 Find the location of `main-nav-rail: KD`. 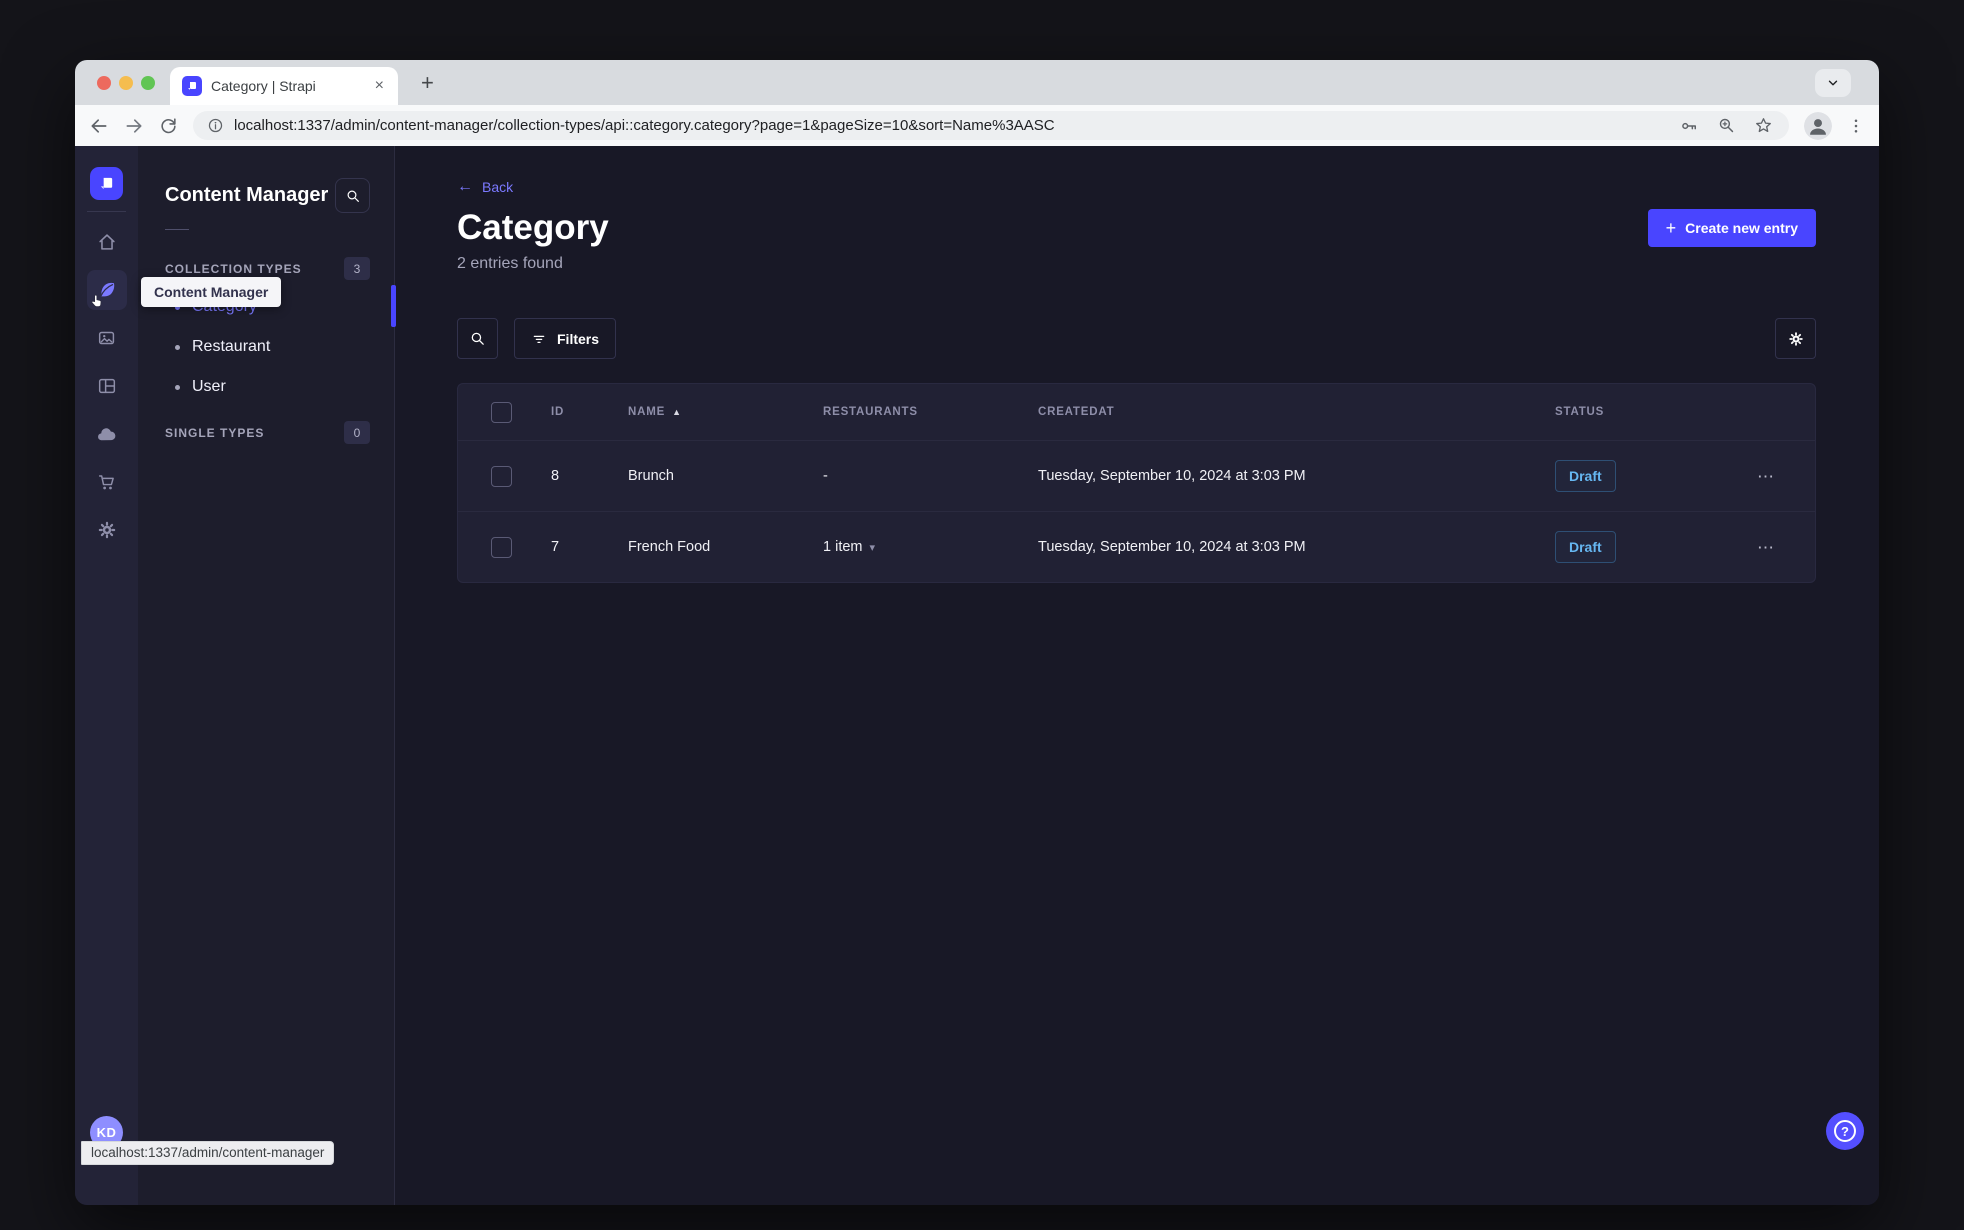

main-nav-rail: KD is located at coordinates (106, 675).